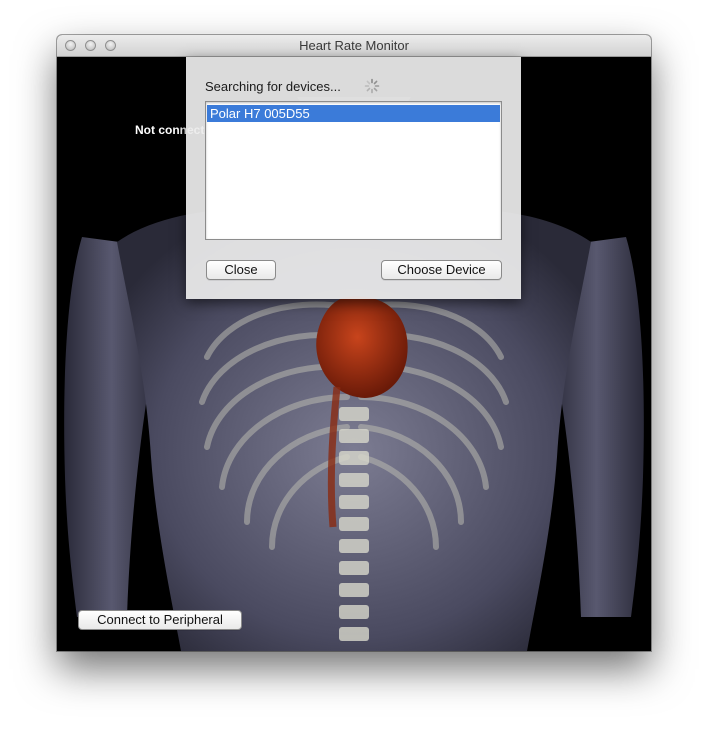  I want to click on choose-device-button: Choose Device, so click(441, 270).